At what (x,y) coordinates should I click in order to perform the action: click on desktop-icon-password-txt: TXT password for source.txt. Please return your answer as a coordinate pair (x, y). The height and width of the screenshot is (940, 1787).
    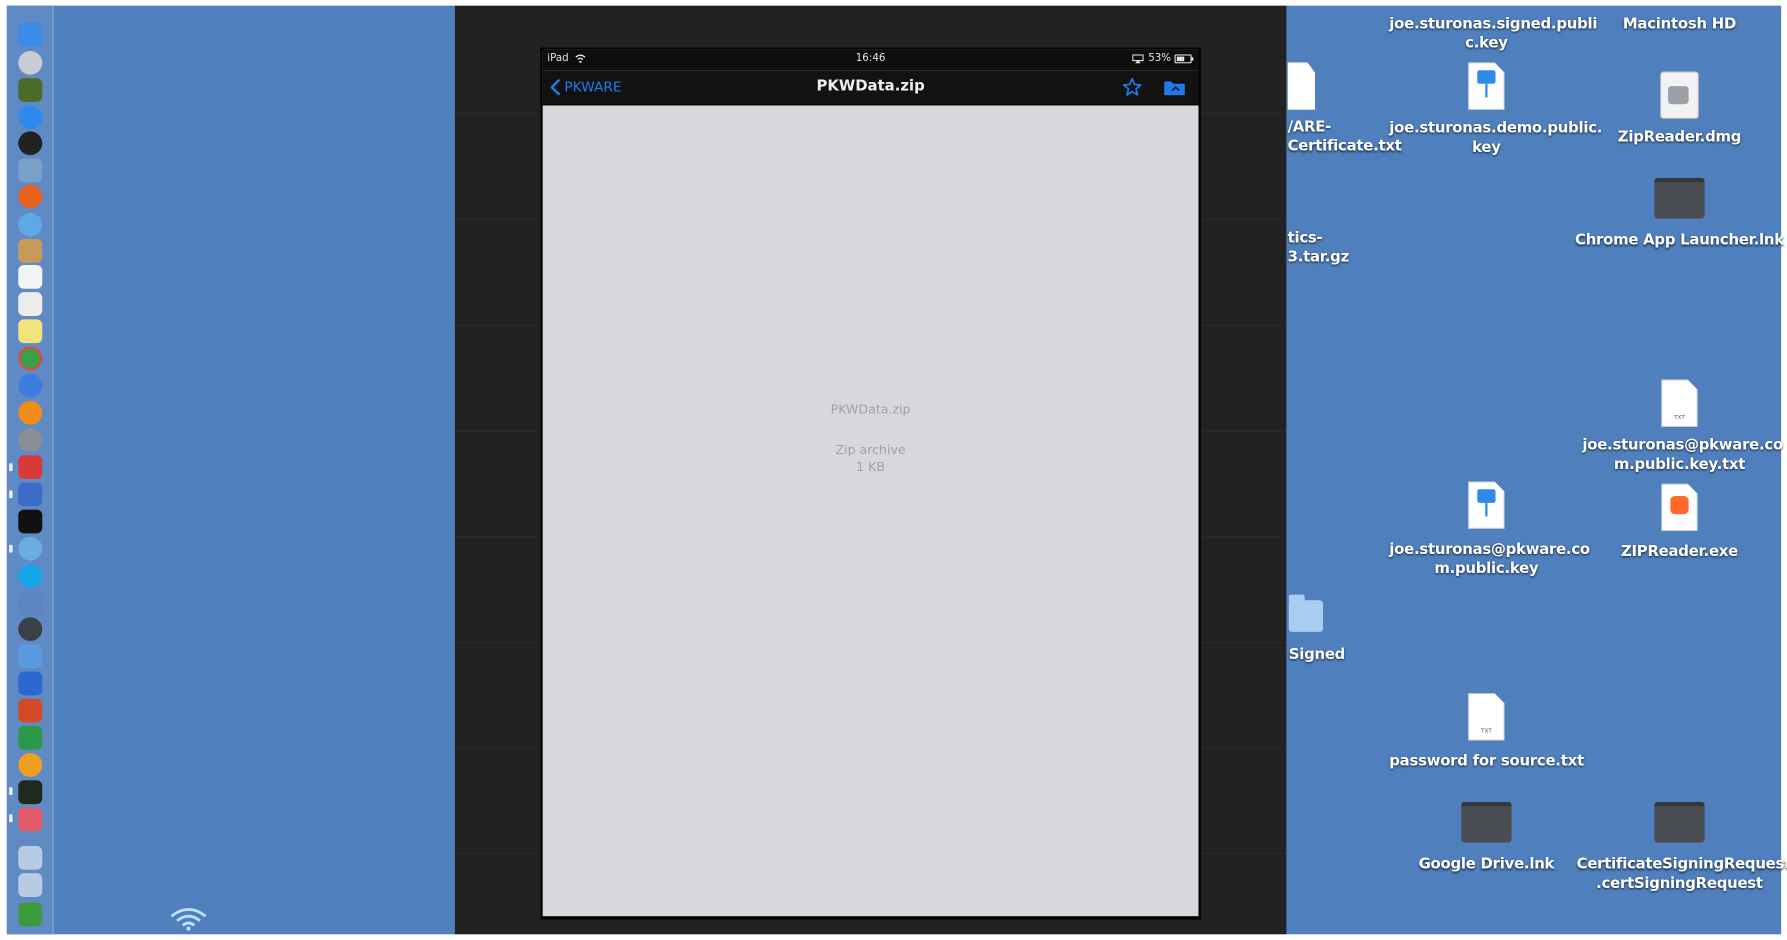
    Looking at the image, I should click on (1486, 732).